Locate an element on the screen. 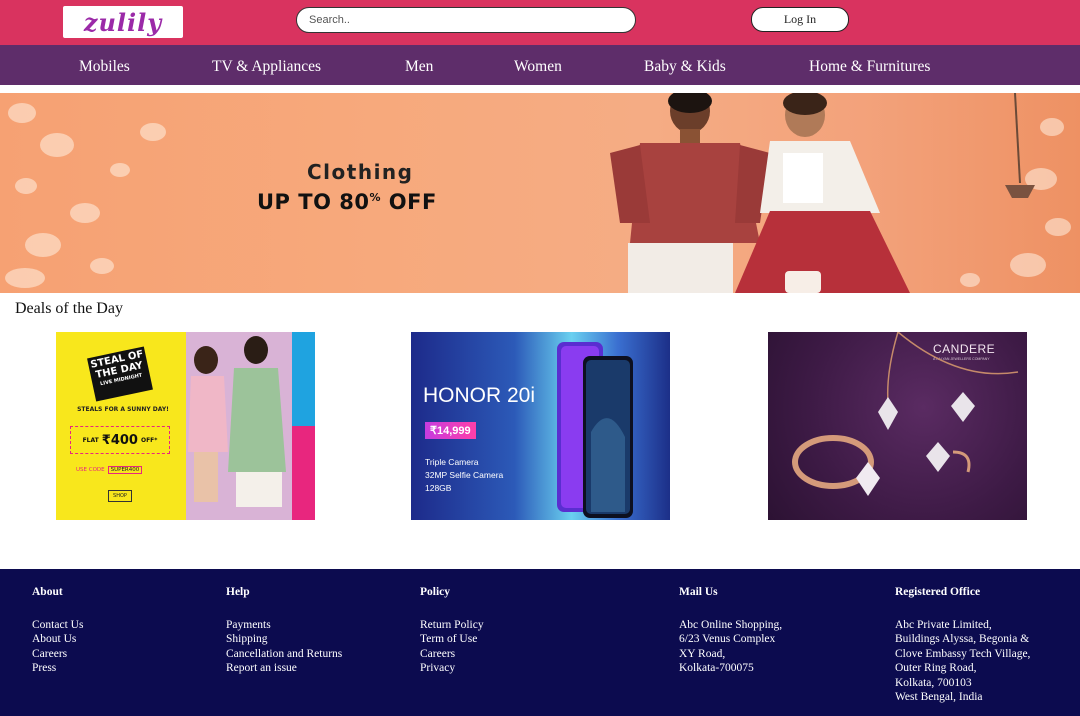 The image size is (1080, 716). footer-link-policy-careers: Careers is located at coordinates (452, 654).